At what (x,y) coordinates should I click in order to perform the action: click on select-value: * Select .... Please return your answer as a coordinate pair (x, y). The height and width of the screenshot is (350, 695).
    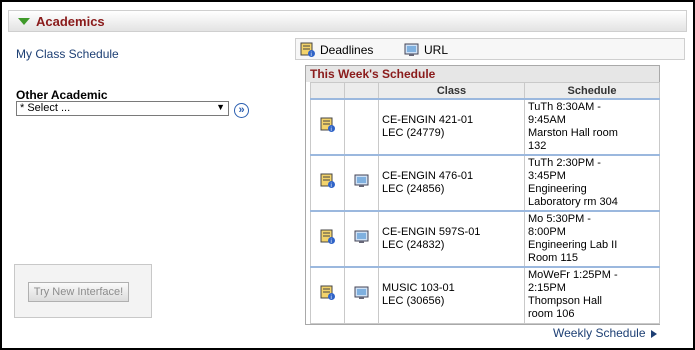
    Looking at the image, I should click on (45, 108).